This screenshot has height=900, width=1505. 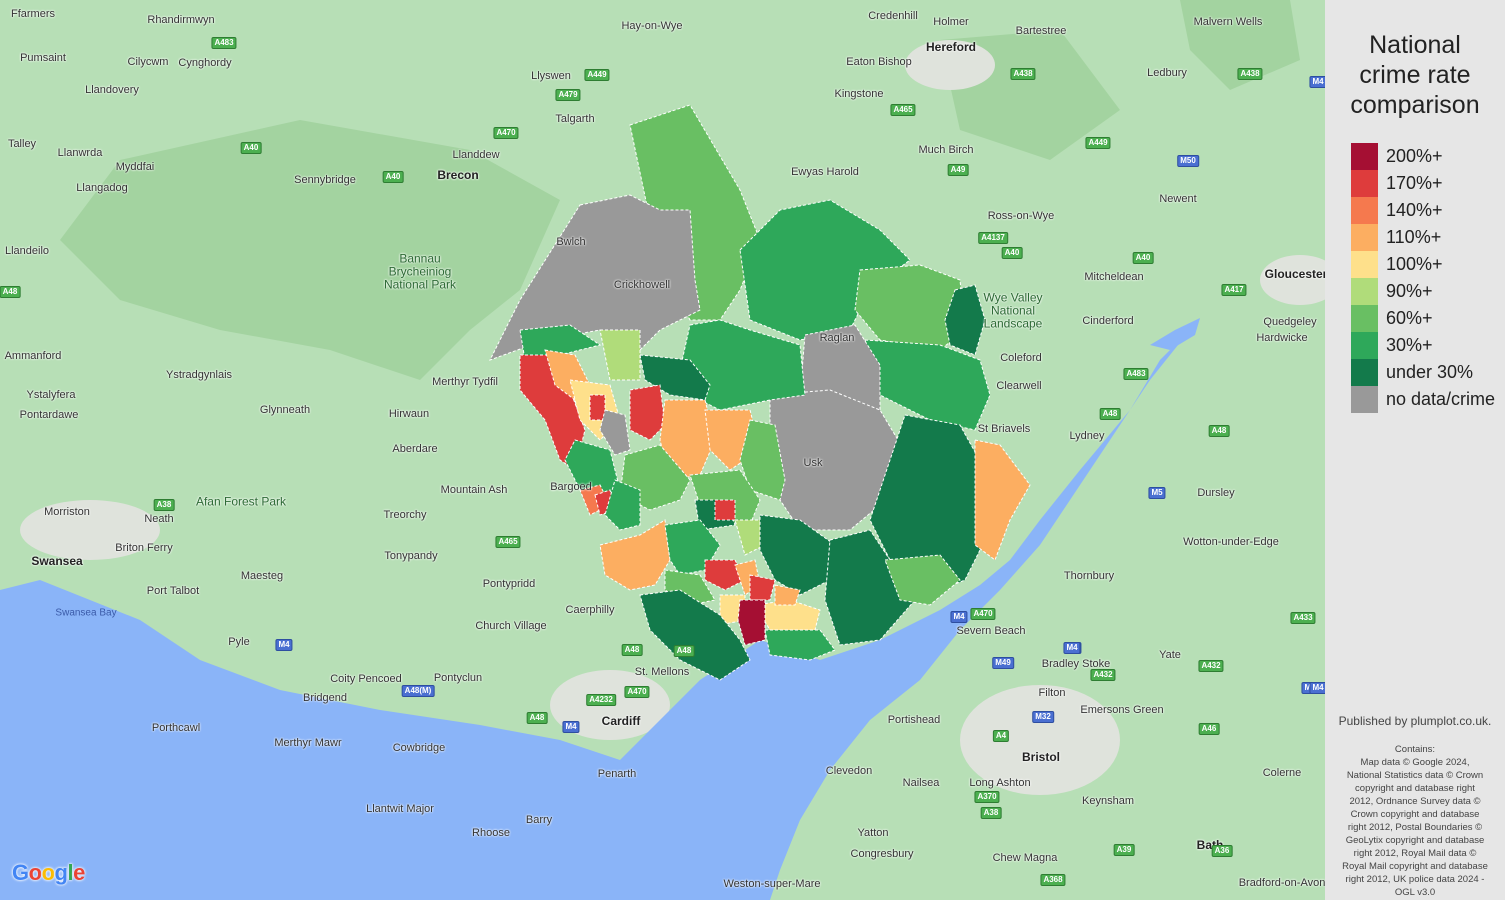 What do you see at coordinates (61, 872) in the screenshot?
I see `google-logo-letter: g` at bounding box center [61, 872].